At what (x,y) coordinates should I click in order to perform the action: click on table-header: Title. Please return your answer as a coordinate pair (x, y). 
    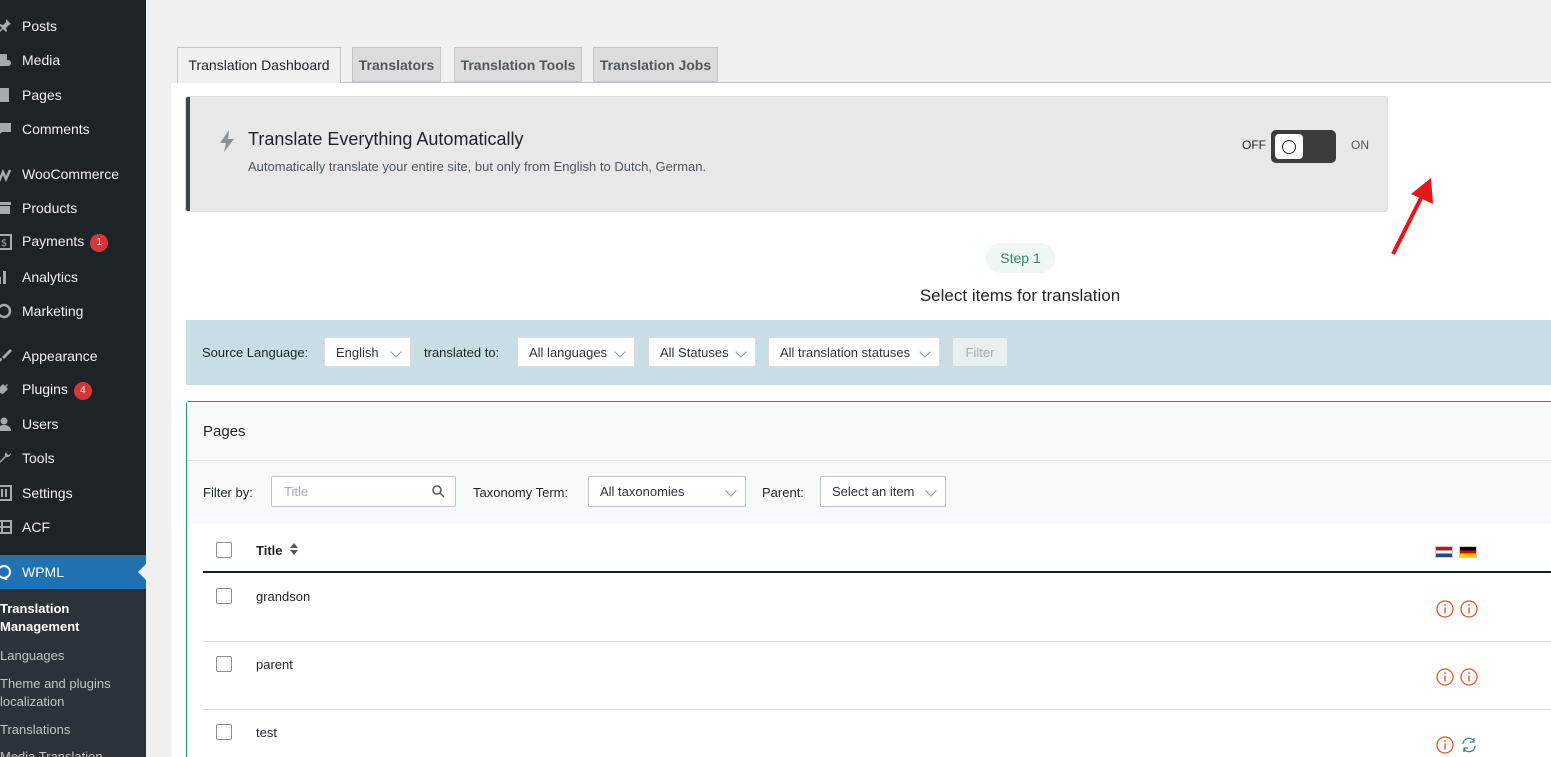
    Looking at the image, I should click on (877, 548).